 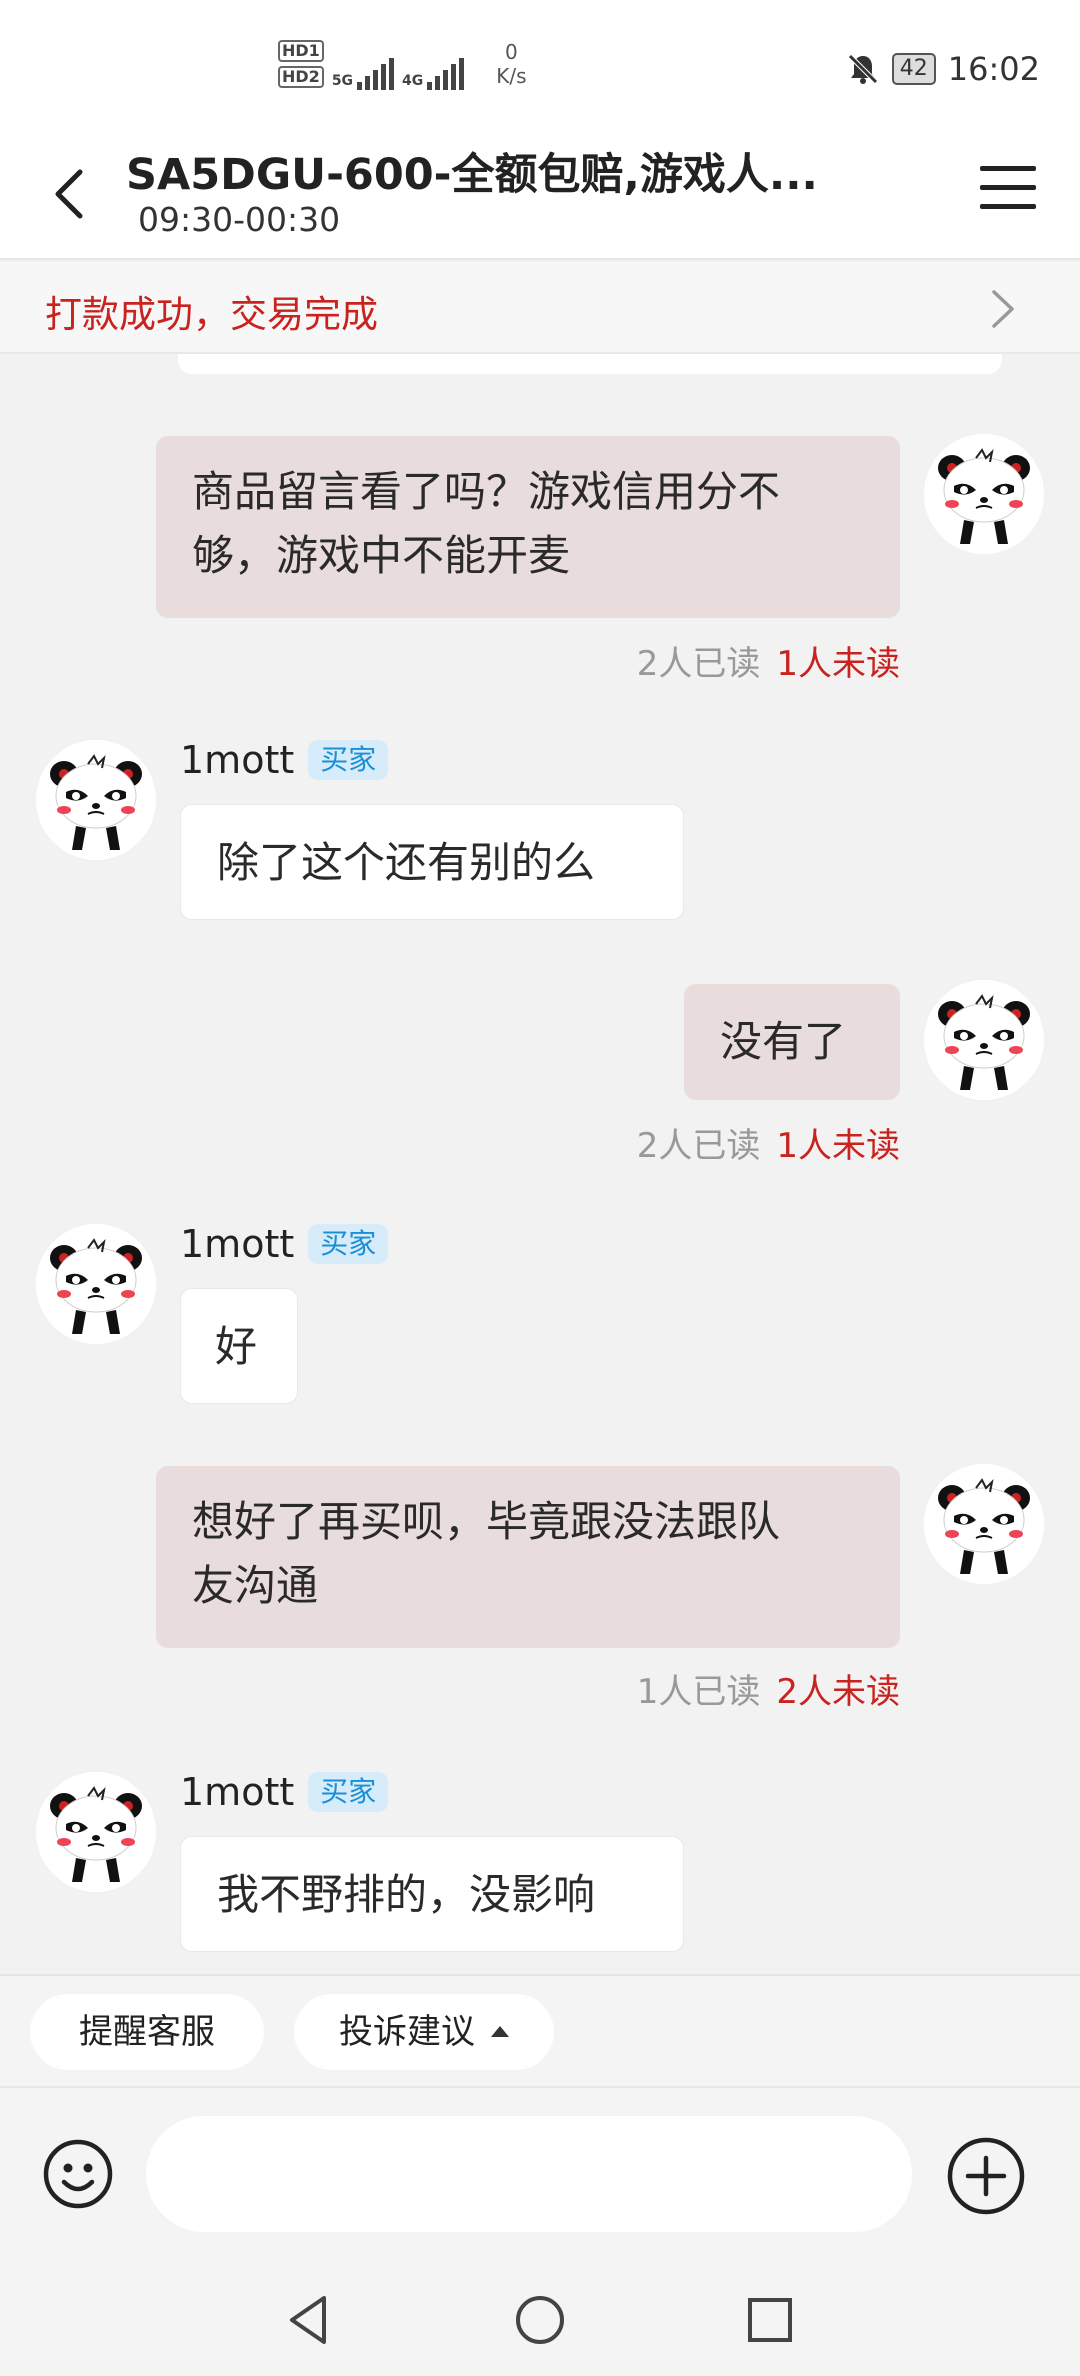 I want to click on status-right: 42 16:02, so click(x=943, y=69).